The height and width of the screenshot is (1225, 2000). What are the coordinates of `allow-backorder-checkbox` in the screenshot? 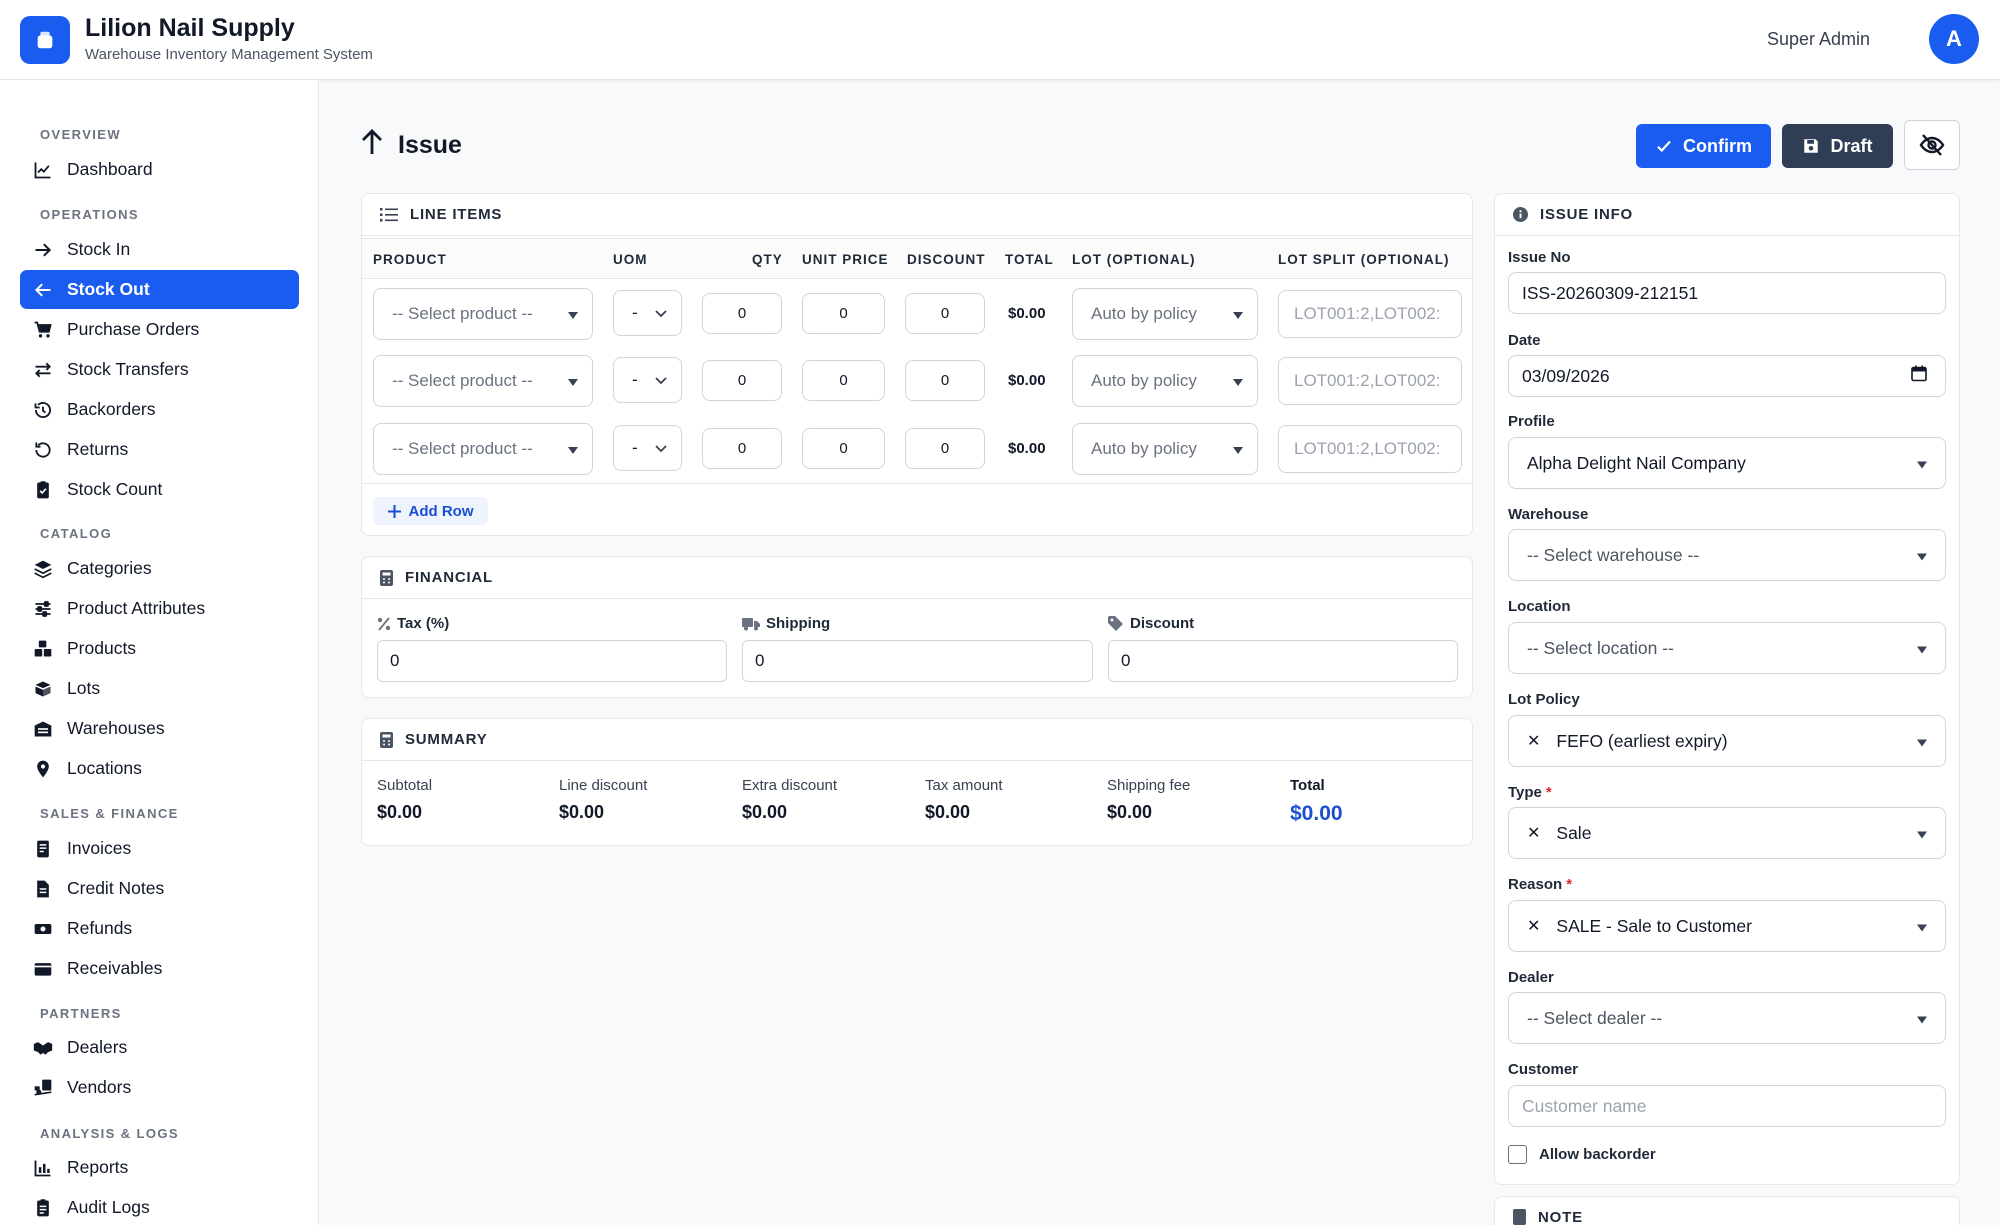 It's located at (1517, 1154).